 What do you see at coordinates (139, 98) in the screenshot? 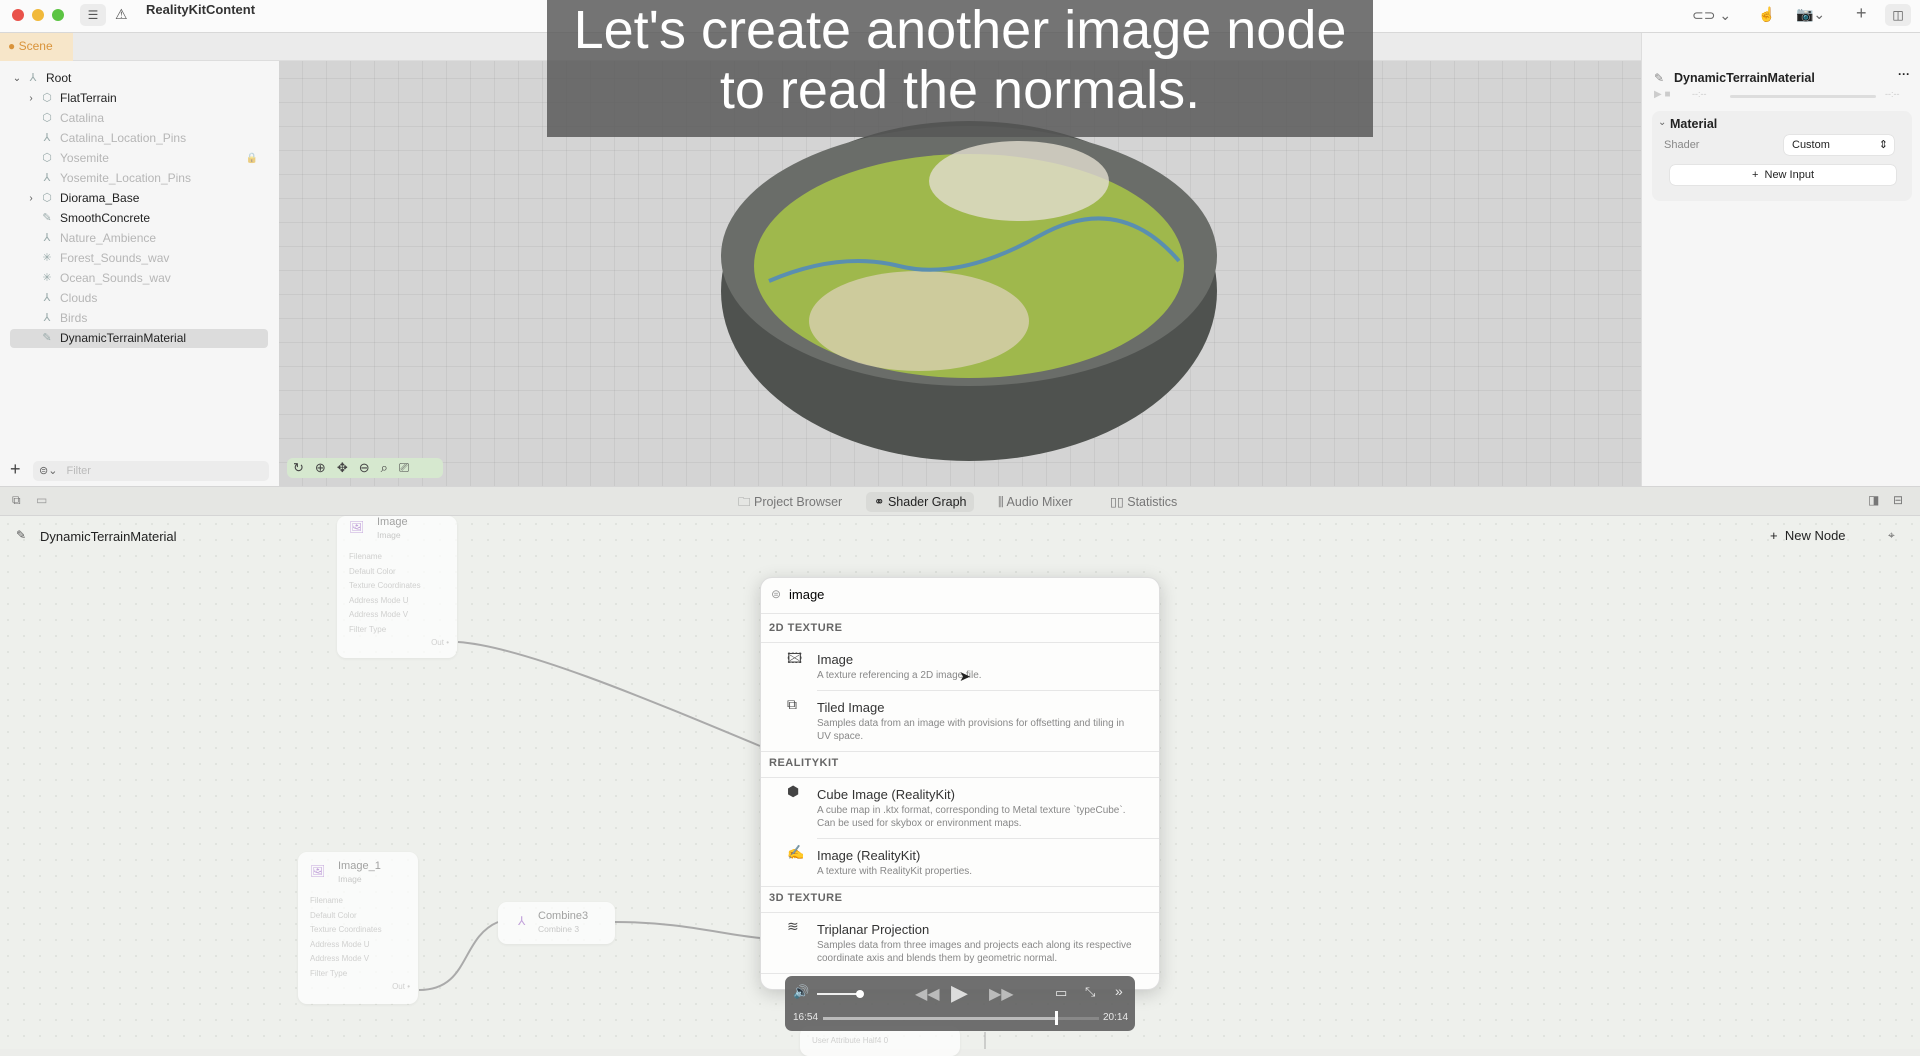
I see `hierarchy-item: › ⬡ FlatTerrain` at bounding box center [139, 98].